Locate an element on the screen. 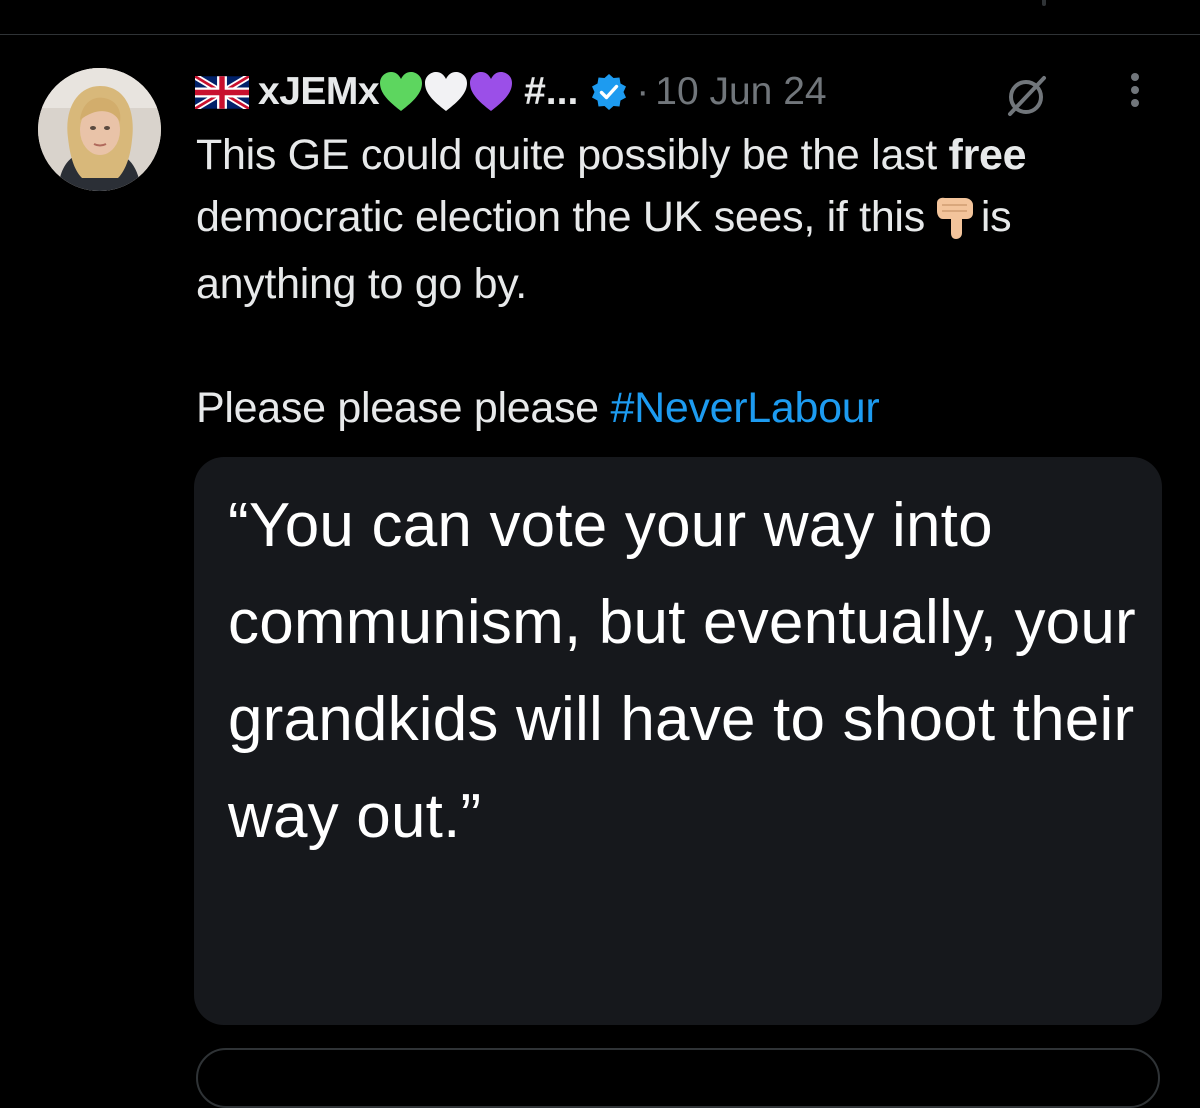  post-header: xJEMx #... · 10 Jun 24 is located at coordinates (511, 92).